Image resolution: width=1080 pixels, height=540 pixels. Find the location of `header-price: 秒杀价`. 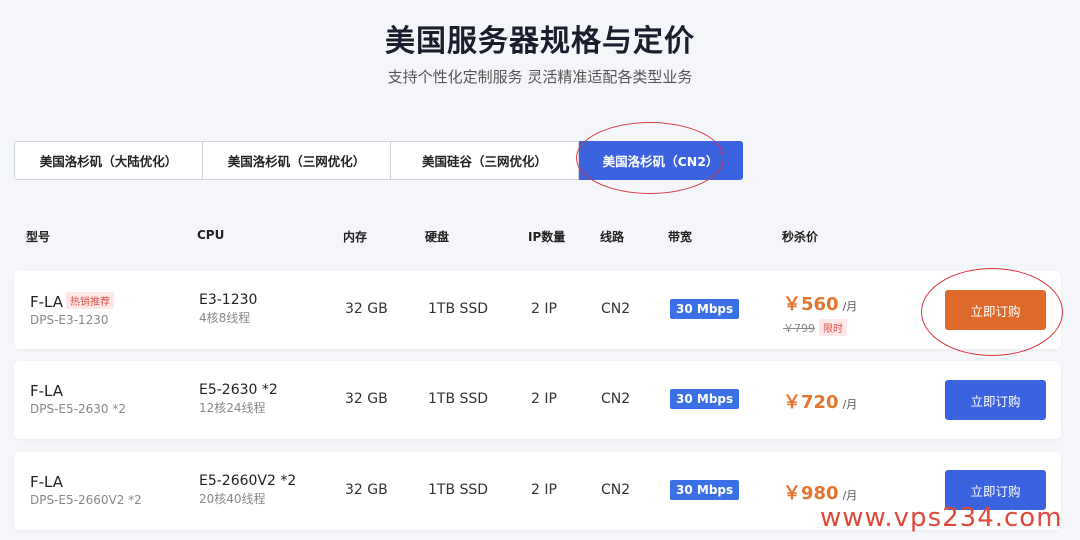

header-price: 秒杀价 is located at coordinates (800, 237).